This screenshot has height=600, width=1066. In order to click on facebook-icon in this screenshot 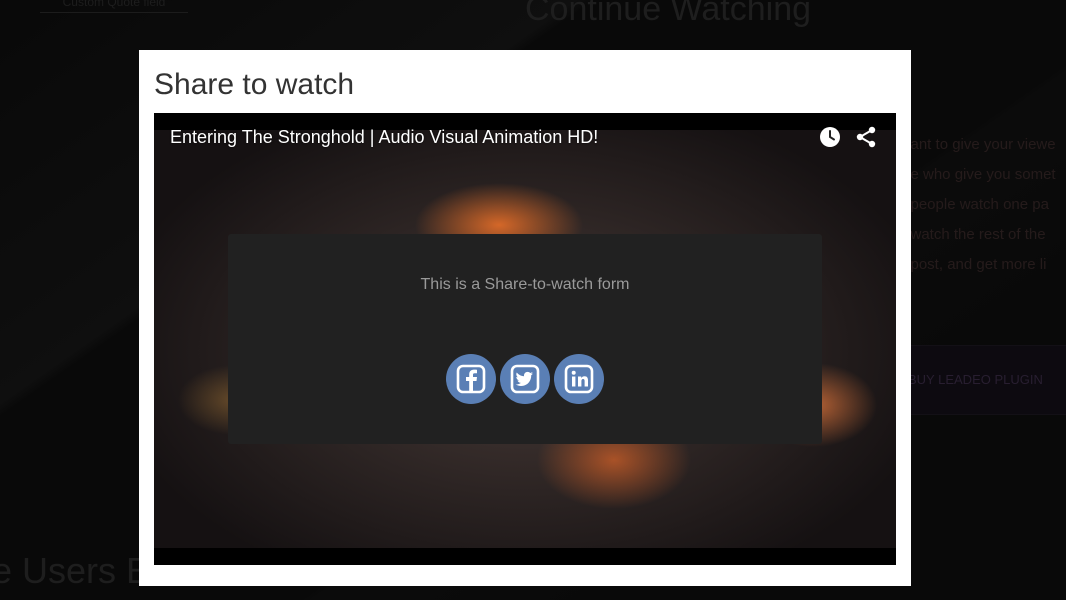, I will do `click(471, 379)`.